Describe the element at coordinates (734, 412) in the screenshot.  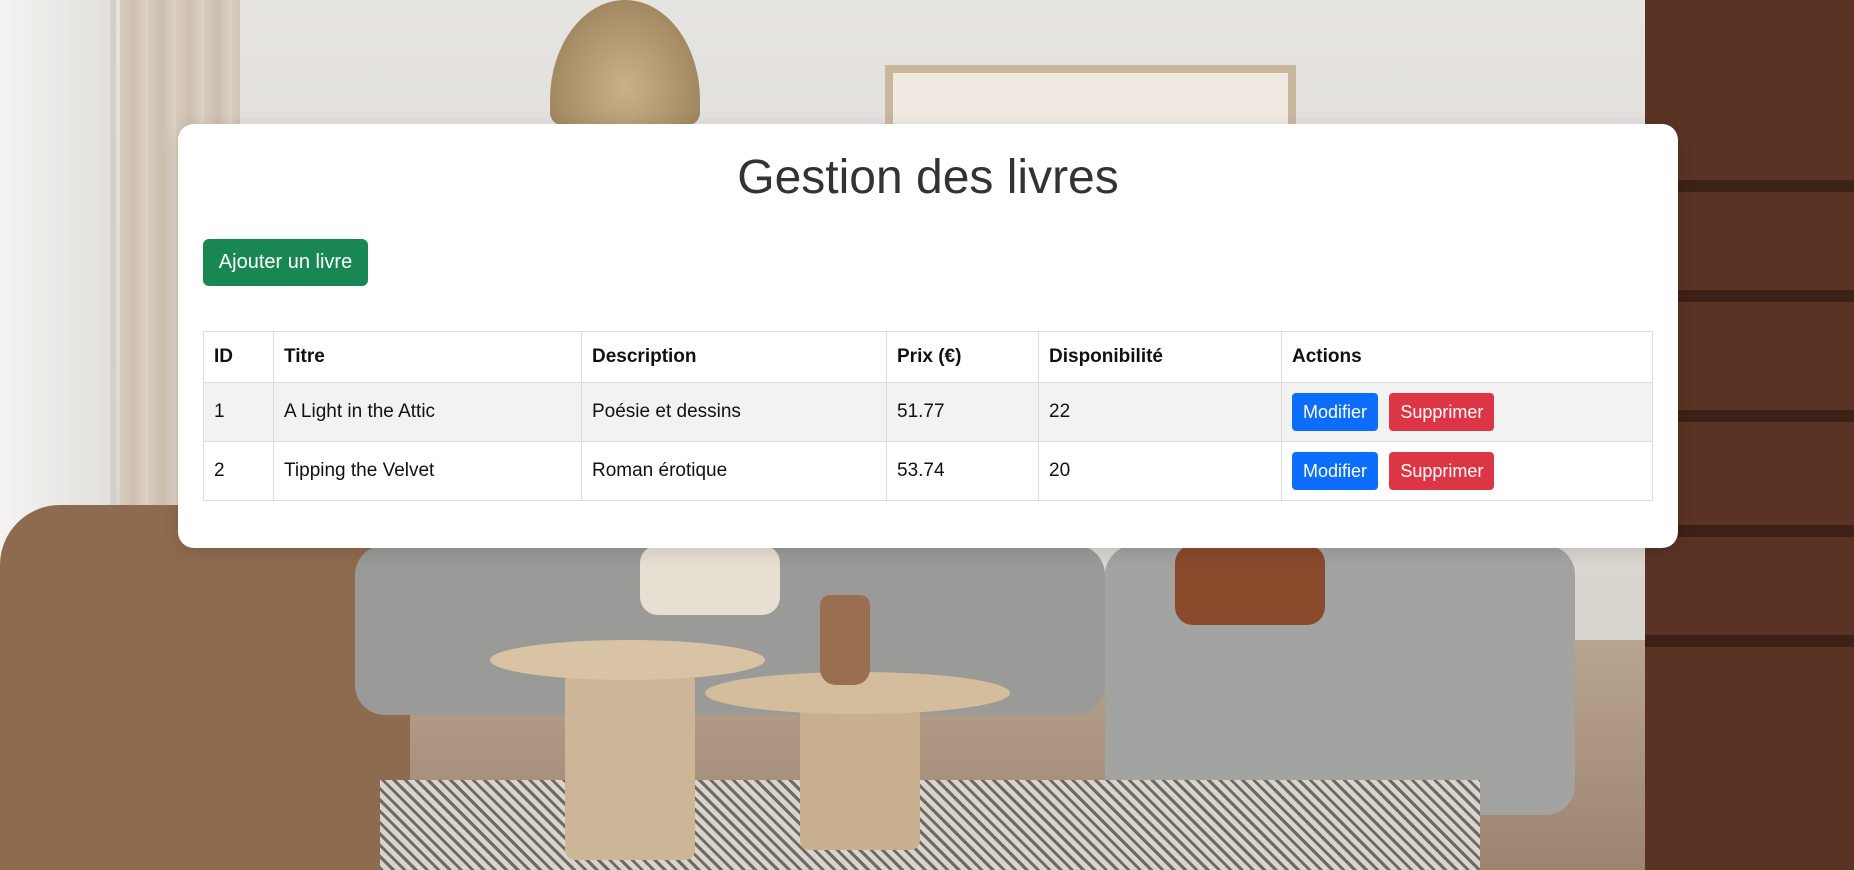
I see `cell-description: Poésie et dessins` at that location.